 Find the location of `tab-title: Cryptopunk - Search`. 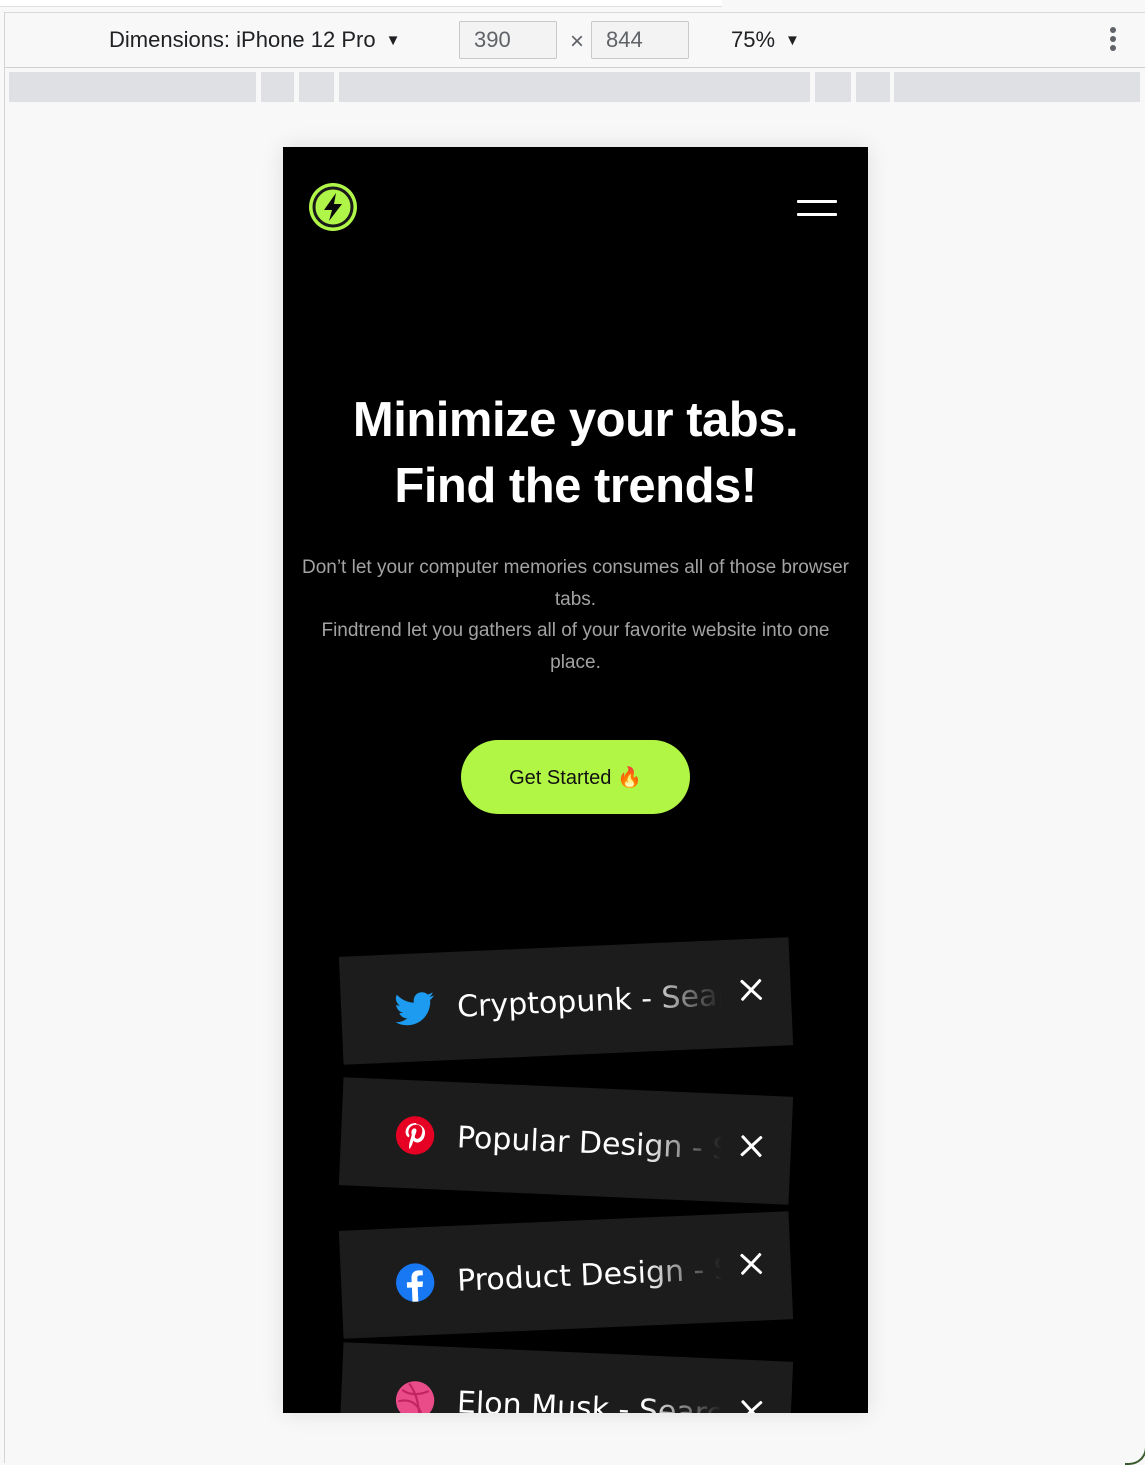

tab-title: Cryptopunk - Search is located at coordinates (589, 1000).